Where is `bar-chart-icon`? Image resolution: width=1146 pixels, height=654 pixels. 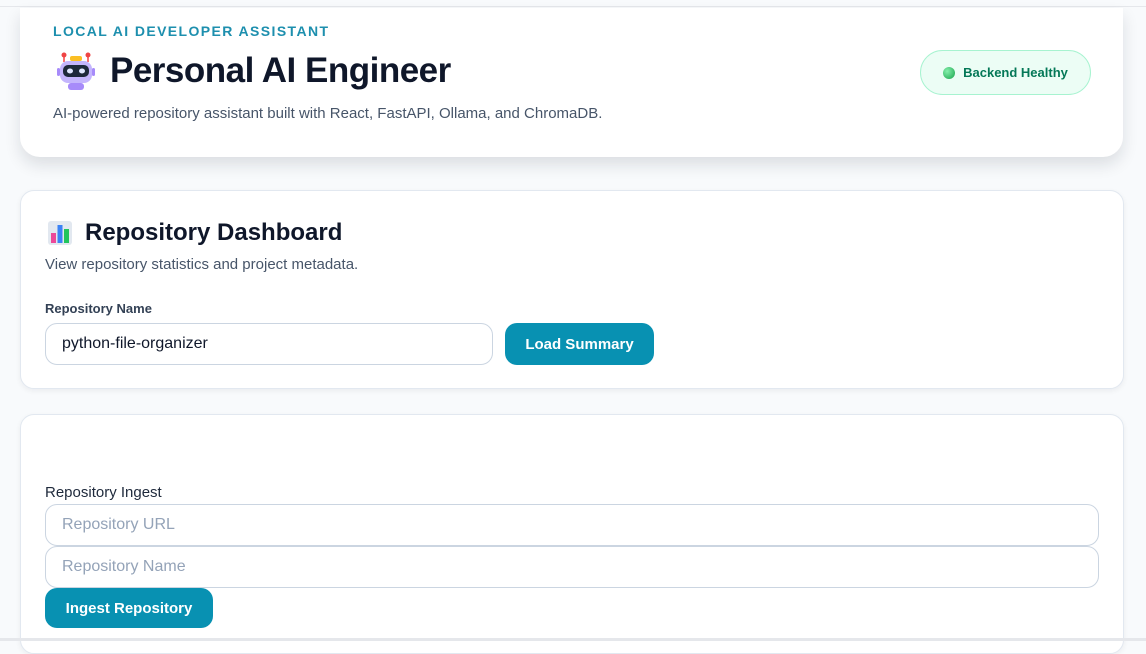 bar-chart-icon is located at coordinates (60, 233).